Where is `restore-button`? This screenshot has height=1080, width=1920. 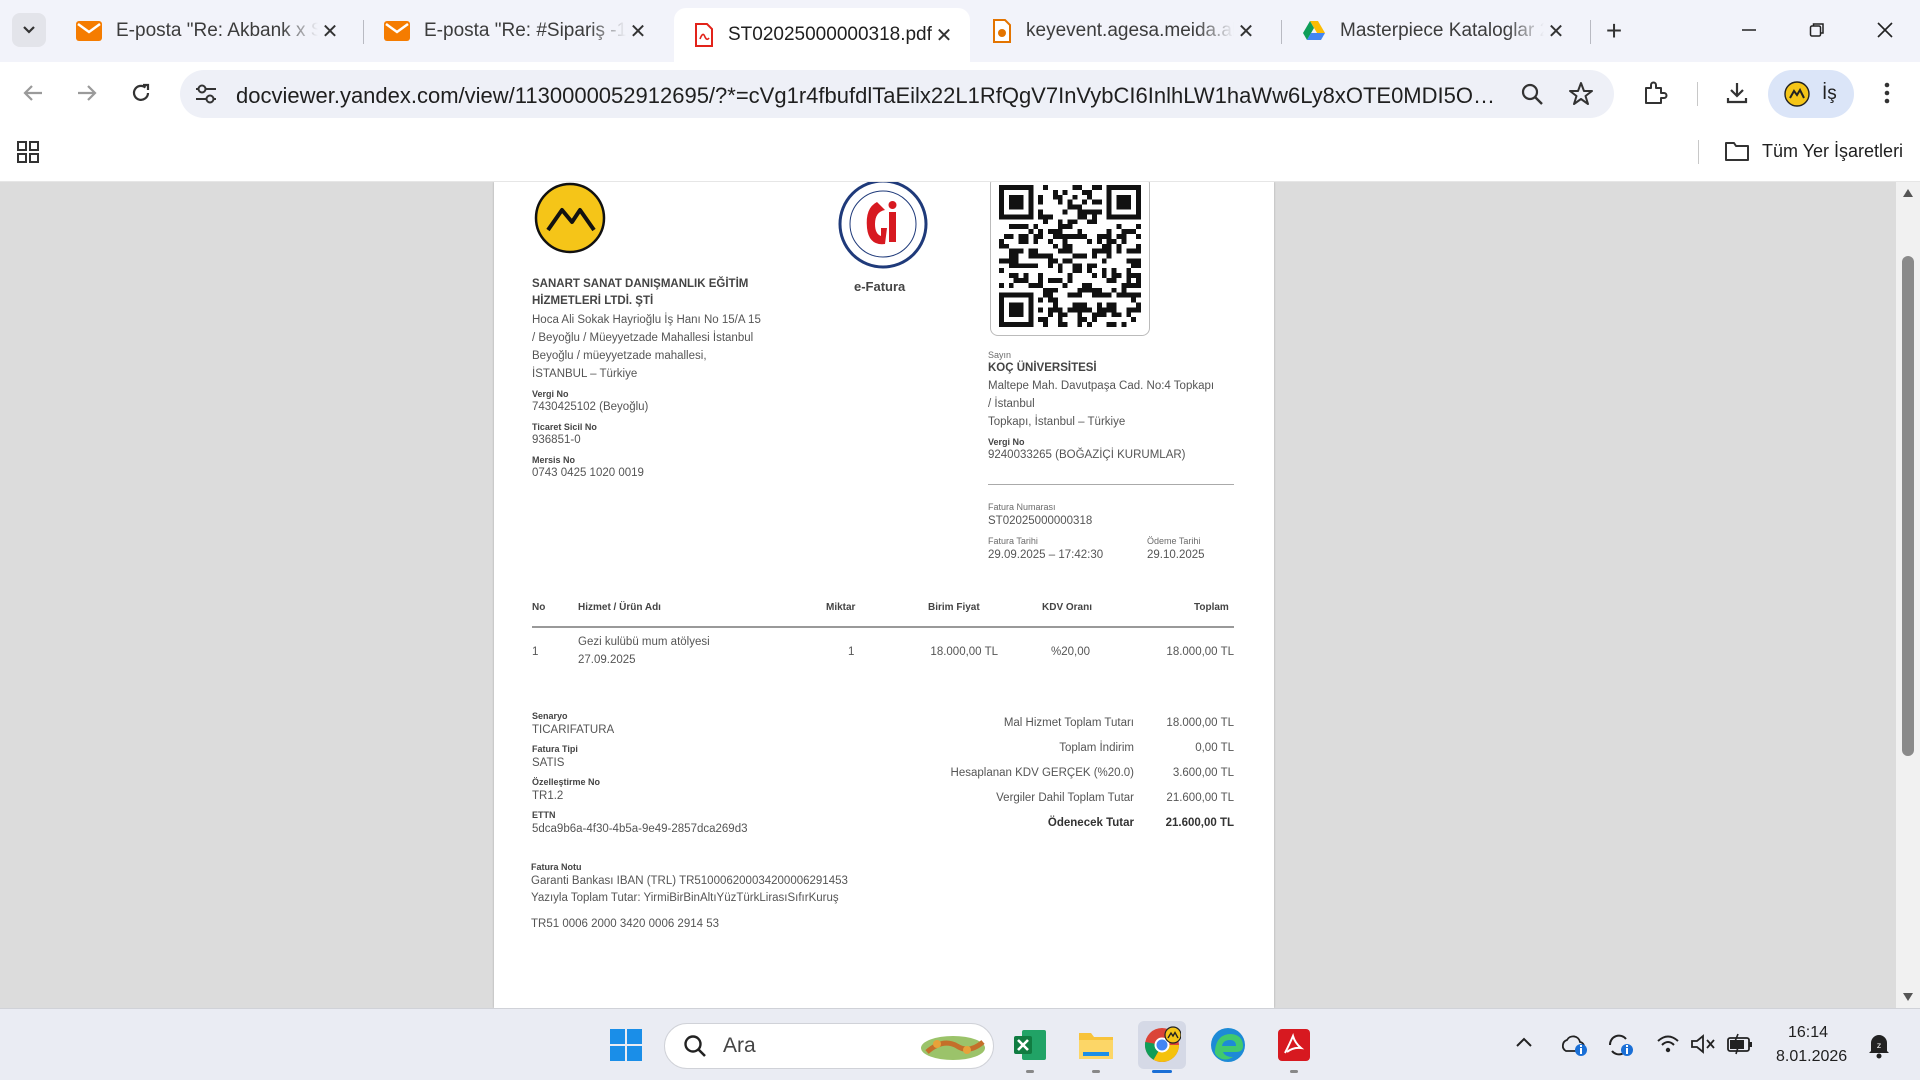
restore-button is located at coordinates (1817, 30).